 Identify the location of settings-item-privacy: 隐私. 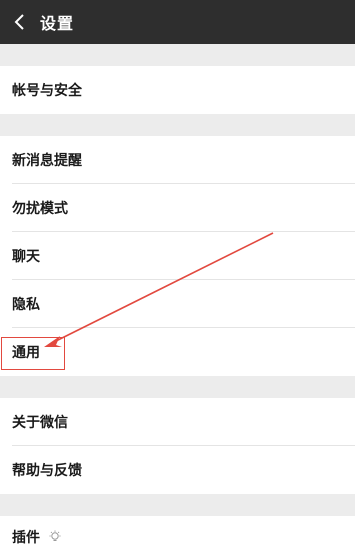
(177, 304).